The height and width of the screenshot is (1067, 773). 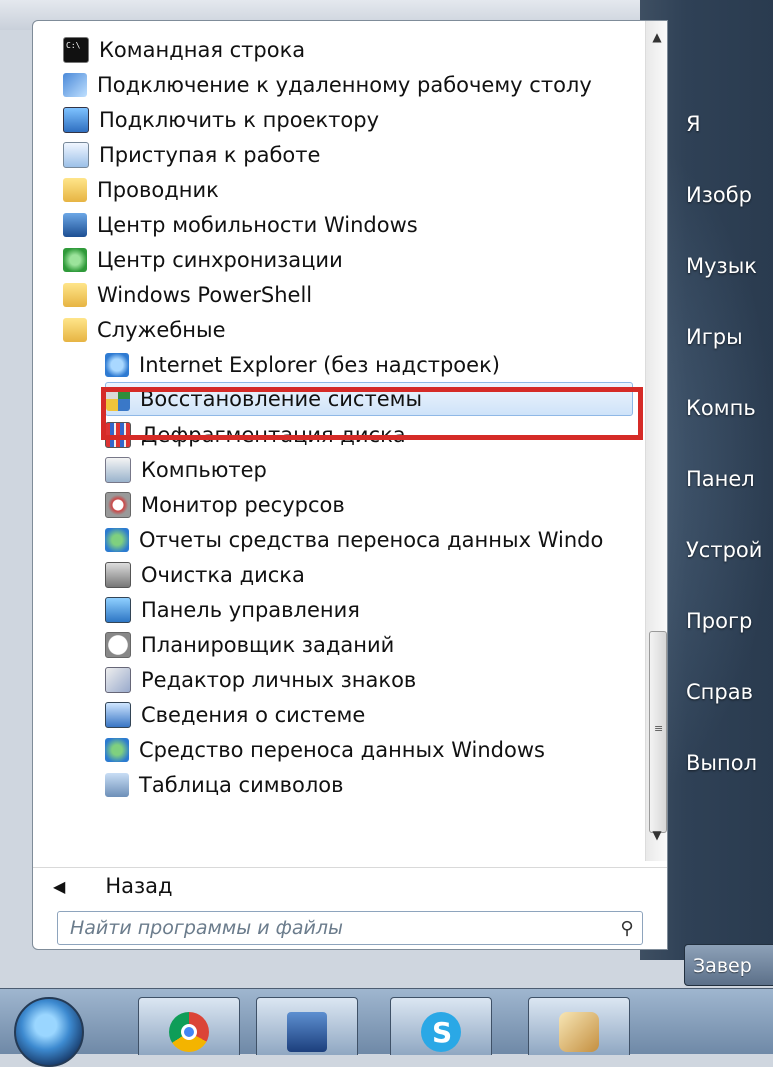 I want to click on taskbar-button-save, so click(x=307, y=1026).